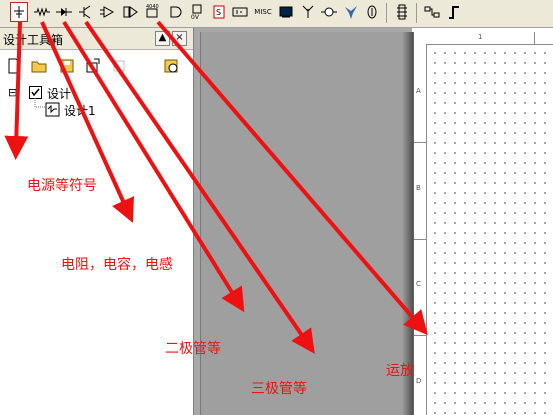 The width and height of the screenshot is (553, 415). Describe the element at coordinates (12, 92) in the screenshot. I see `tree-expander-icon: ⊟` at that location.